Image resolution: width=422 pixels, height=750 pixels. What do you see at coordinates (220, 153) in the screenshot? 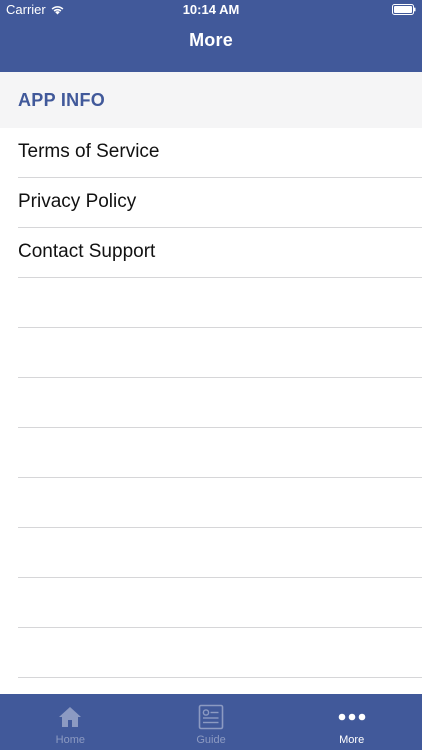
I see `menu-item-terms-of-service: Terms of Service` at bounding box center [220, 153].